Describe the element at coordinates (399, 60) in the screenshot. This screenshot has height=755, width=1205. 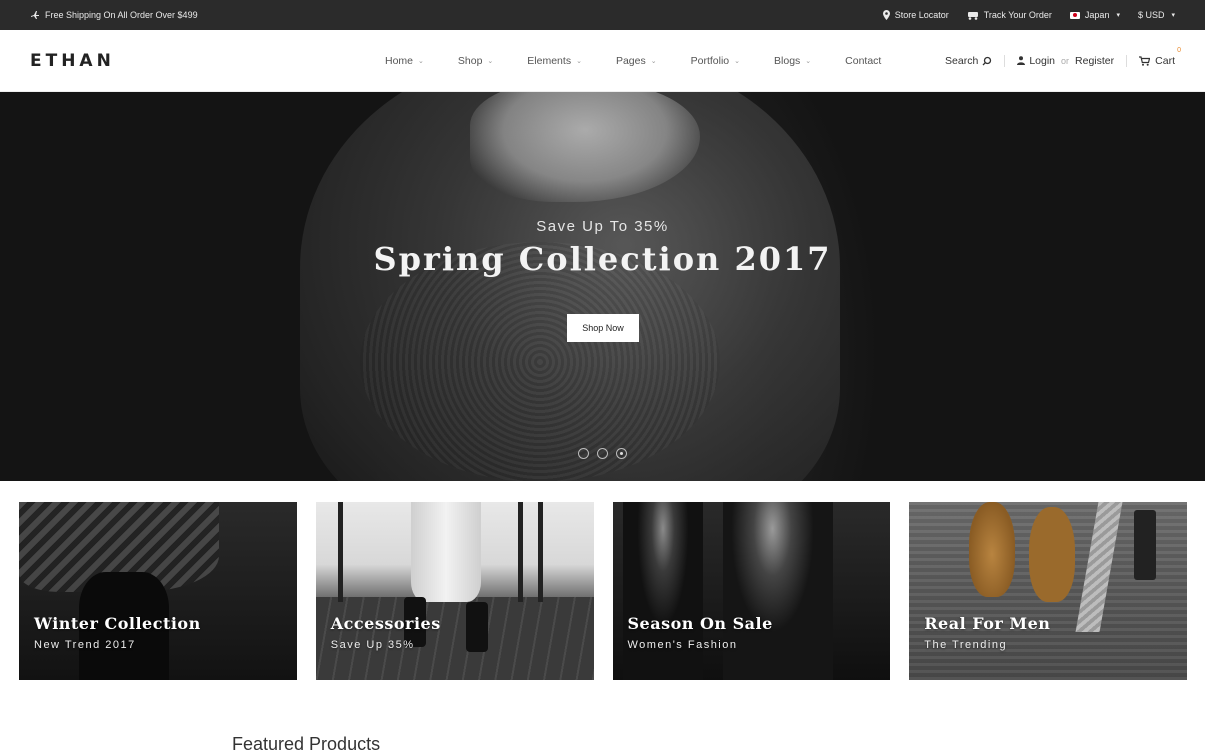
I see `nav-item-label: Home` at that location.